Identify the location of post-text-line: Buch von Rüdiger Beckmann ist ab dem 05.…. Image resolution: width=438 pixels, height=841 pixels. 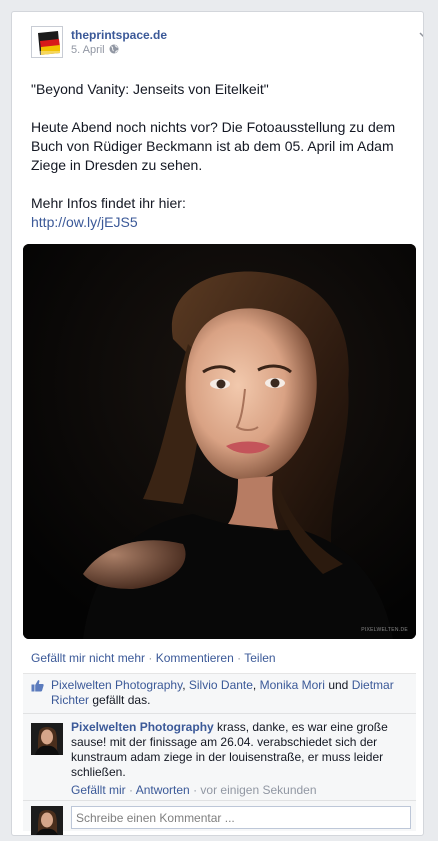
(212, 146).